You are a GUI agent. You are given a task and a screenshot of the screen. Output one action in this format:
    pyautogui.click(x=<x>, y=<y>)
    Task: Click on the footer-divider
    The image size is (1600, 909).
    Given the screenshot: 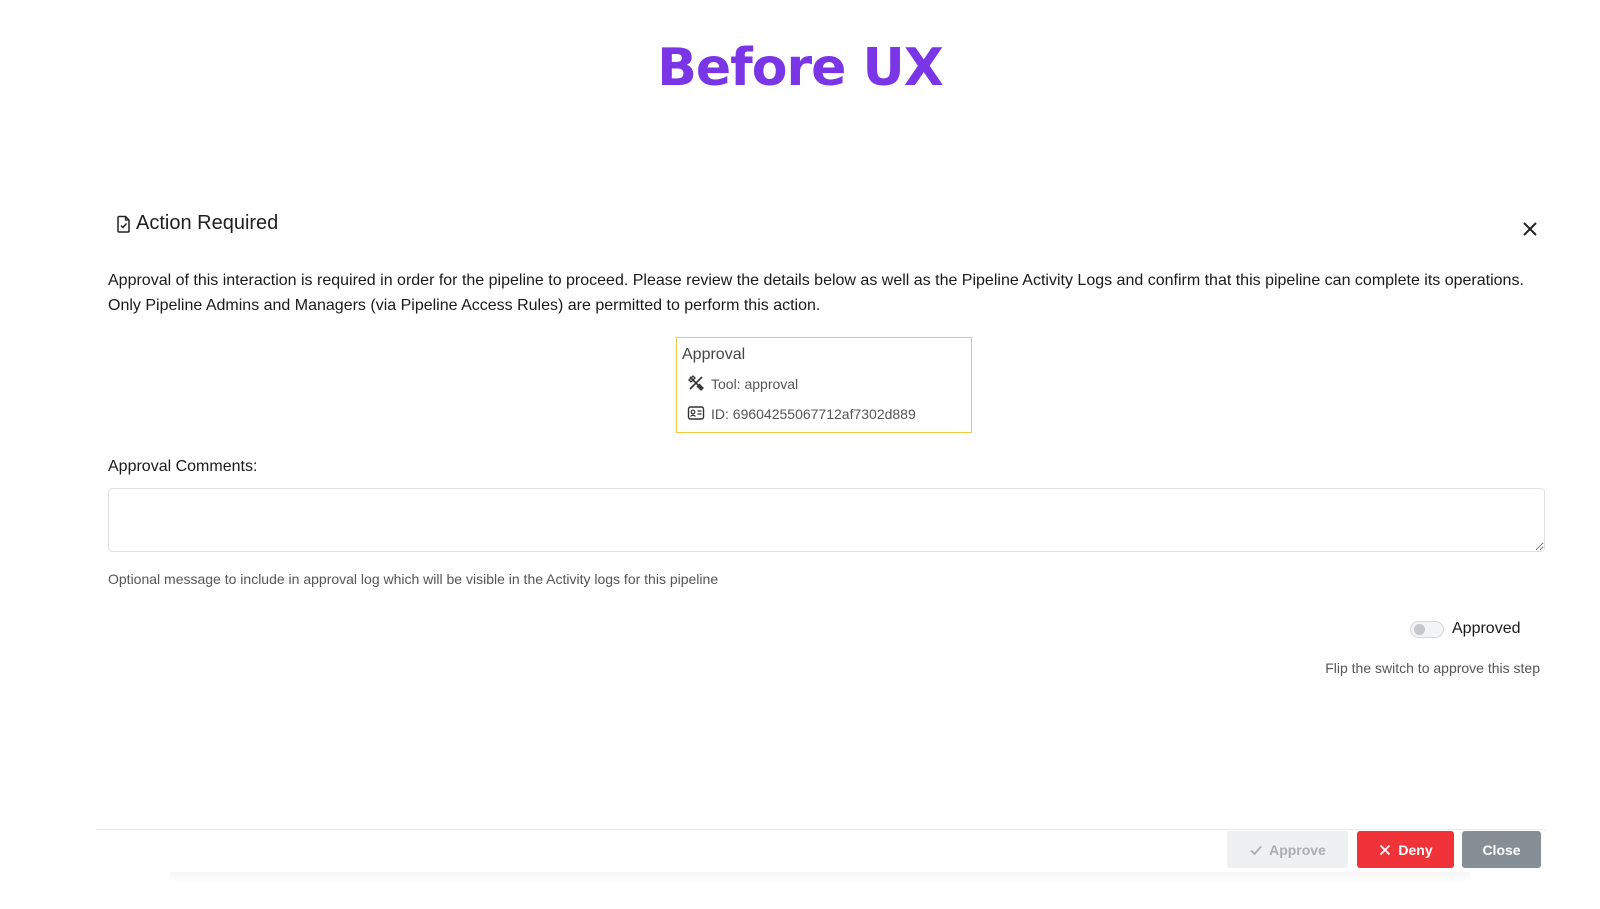 What is the action you would take?
    pyautogui.click(x=821, y=829)
    